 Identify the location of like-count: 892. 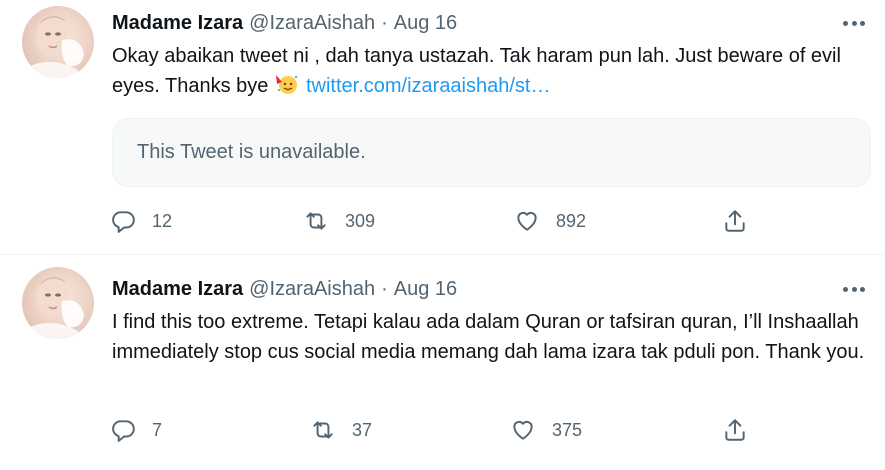
(571, 220).